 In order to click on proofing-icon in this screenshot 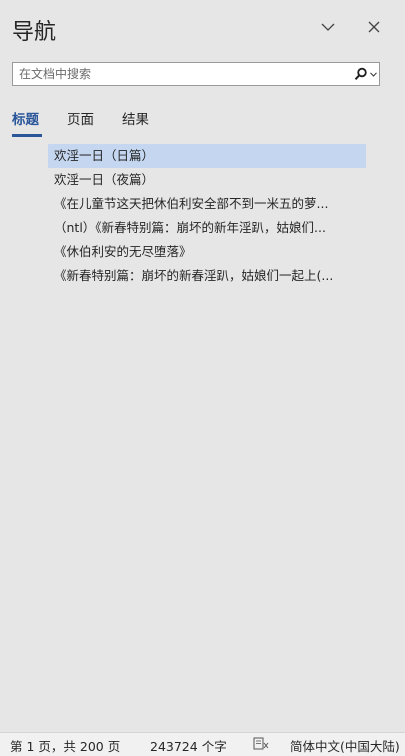, I will do `click(261, 744)`.